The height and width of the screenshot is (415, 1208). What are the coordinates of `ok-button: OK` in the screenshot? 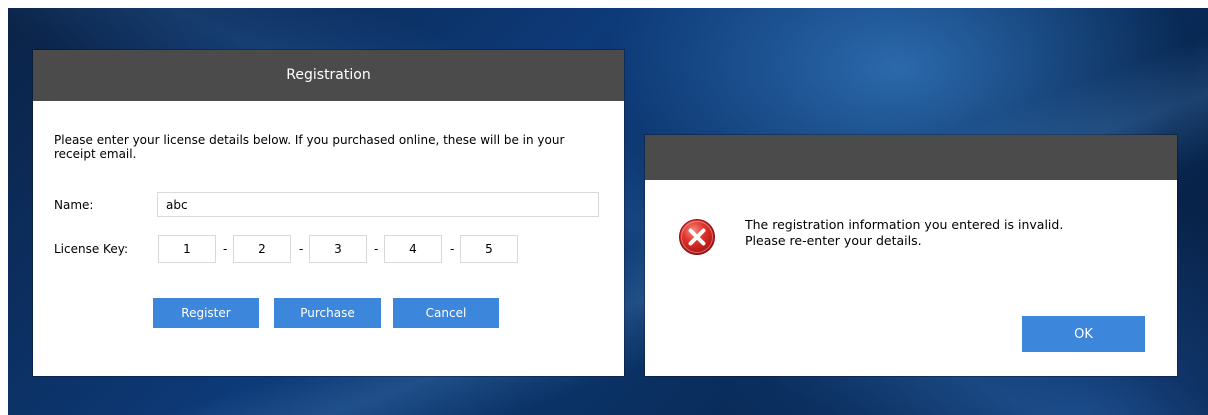 It's located at (1083, 334).